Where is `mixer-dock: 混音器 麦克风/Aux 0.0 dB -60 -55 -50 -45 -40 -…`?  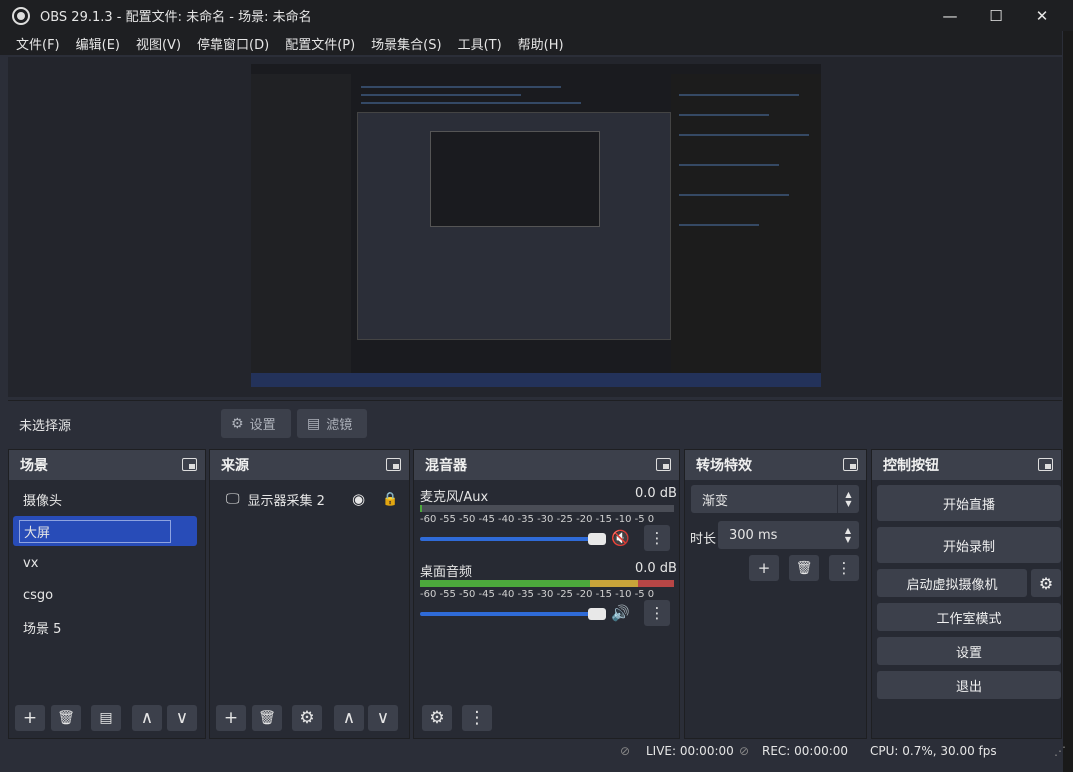
mixer-dock: 混音器 麦克风/Aux 0.0 dB -60 -55 -50 -45 -40 -… is located at coordinates (546, 594).